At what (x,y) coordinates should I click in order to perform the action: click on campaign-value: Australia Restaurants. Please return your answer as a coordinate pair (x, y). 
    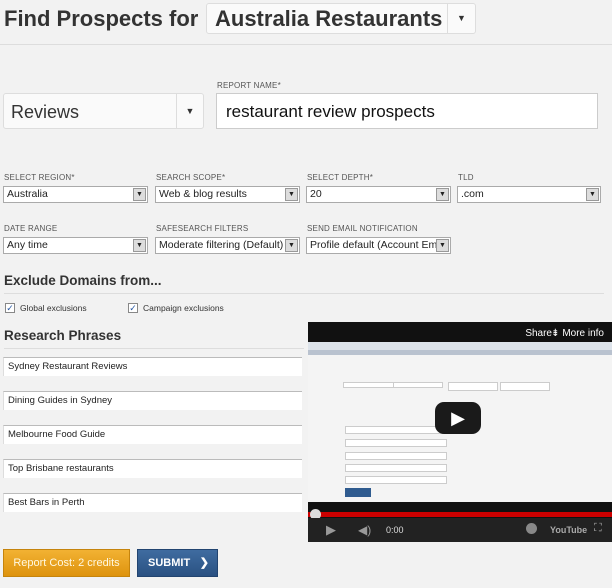
    Looking at the image, I should click on (329, 18).